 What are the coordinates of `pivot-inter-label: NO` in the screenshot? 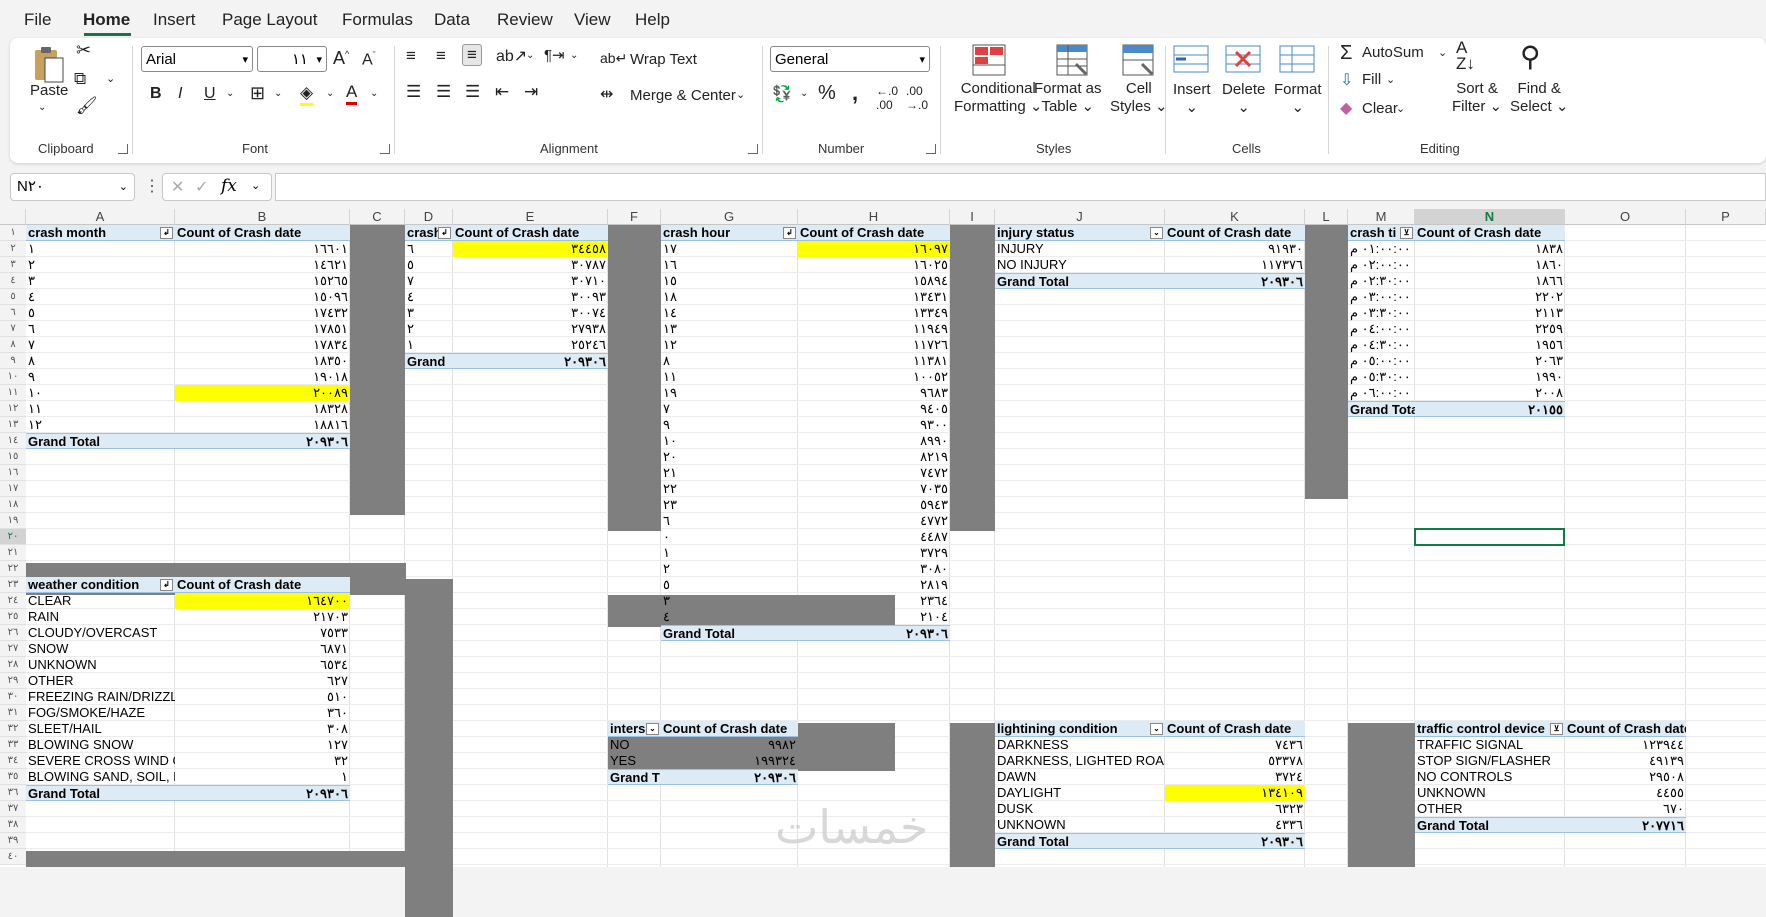 It's located at (634, 745).